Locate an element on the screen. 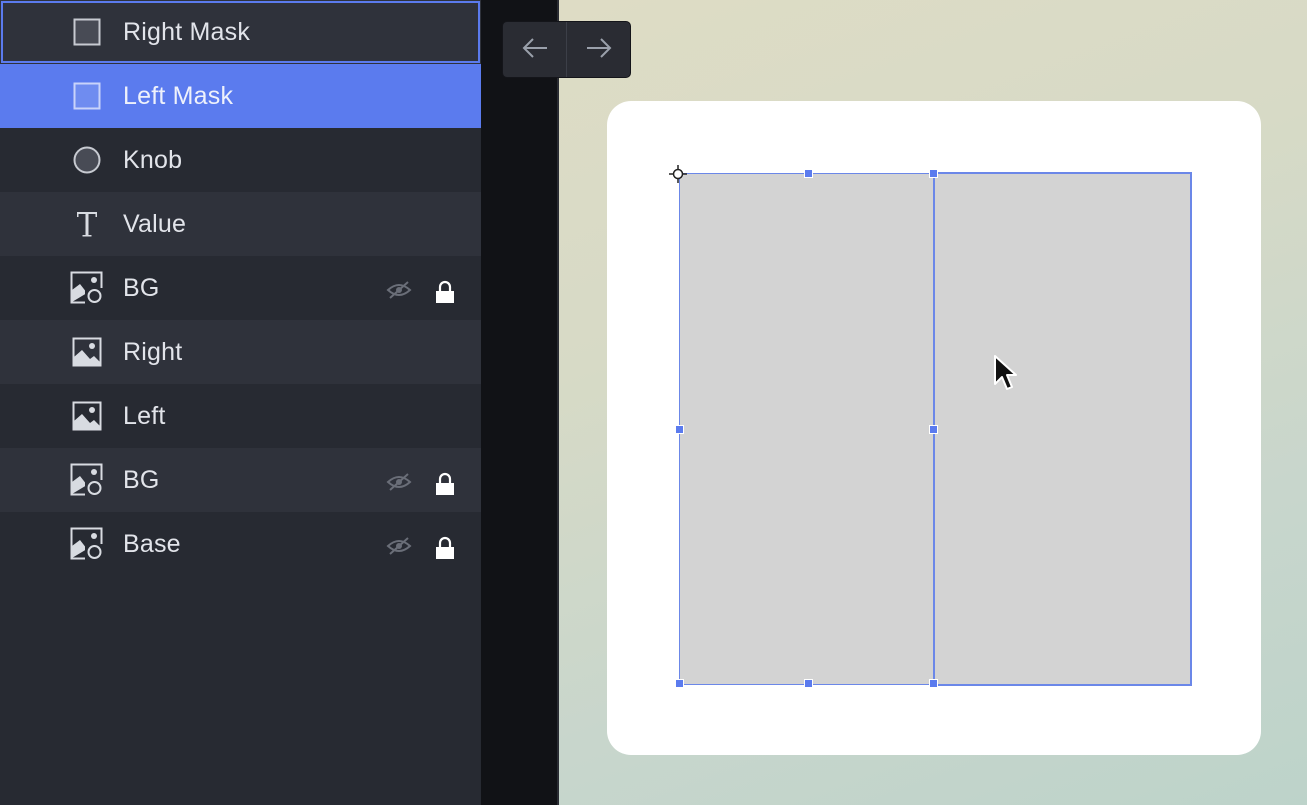  history-nav is located at coordinates (566, 49).